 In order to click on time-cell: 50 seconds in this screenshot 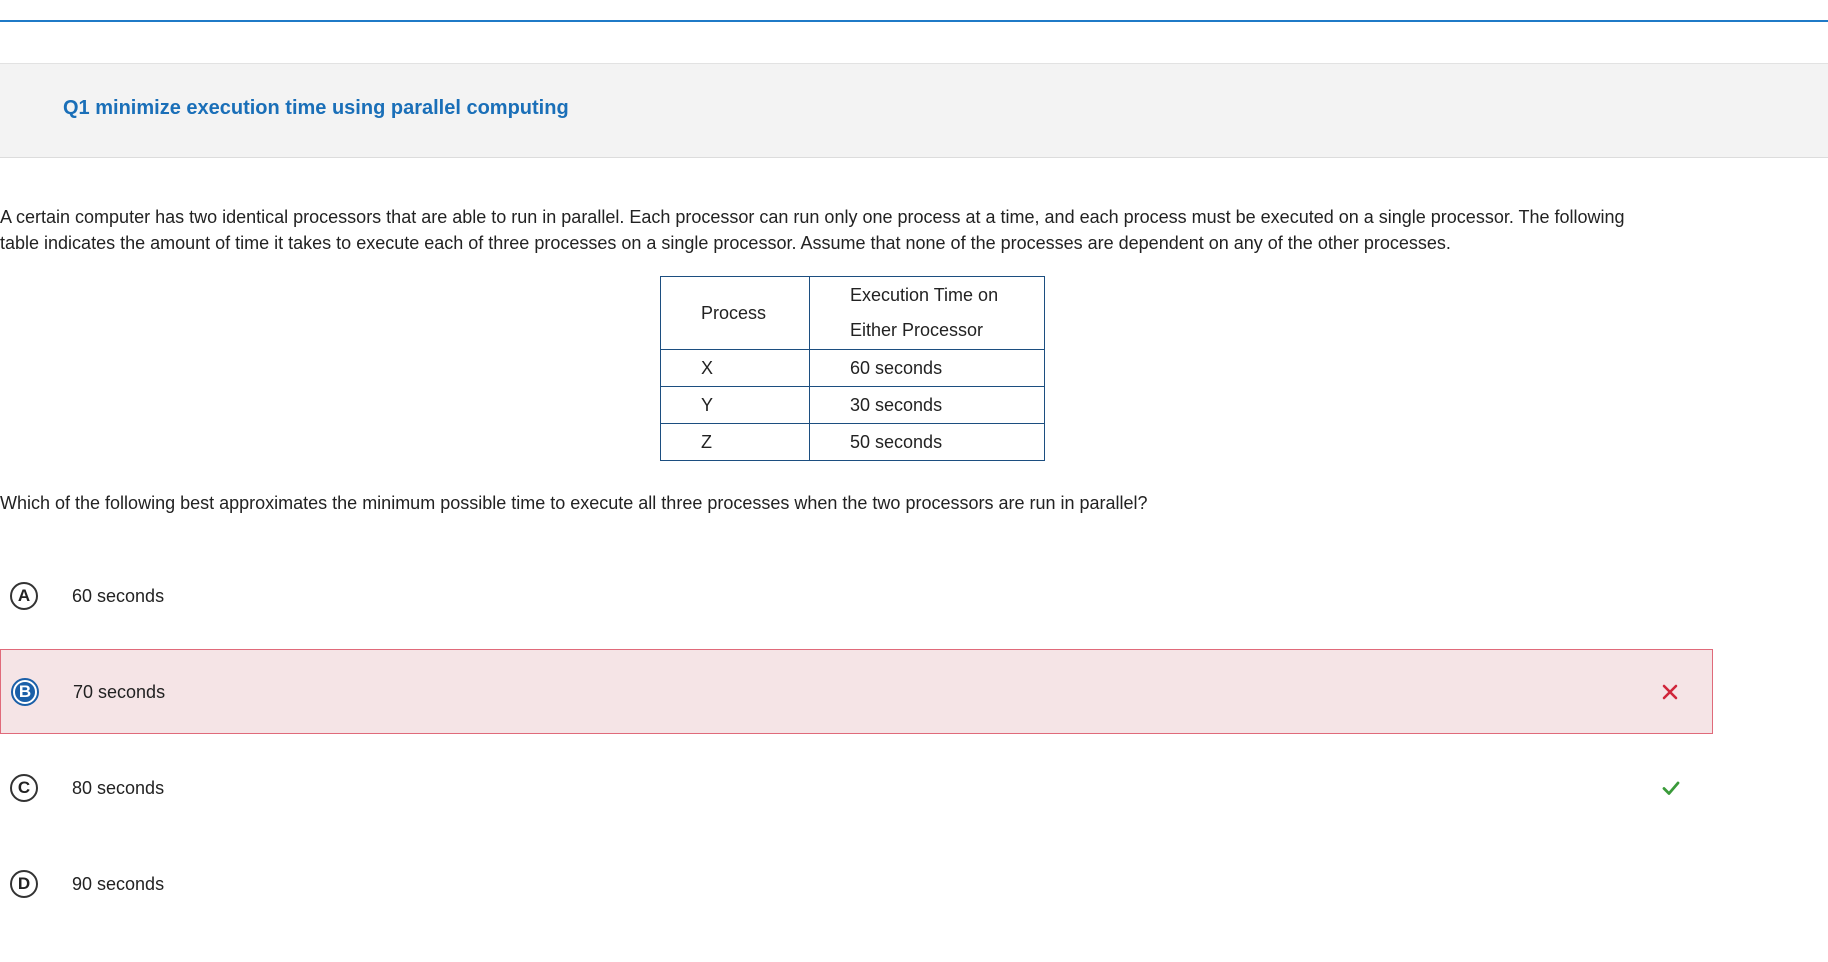, I will do `click(927, 442)`.